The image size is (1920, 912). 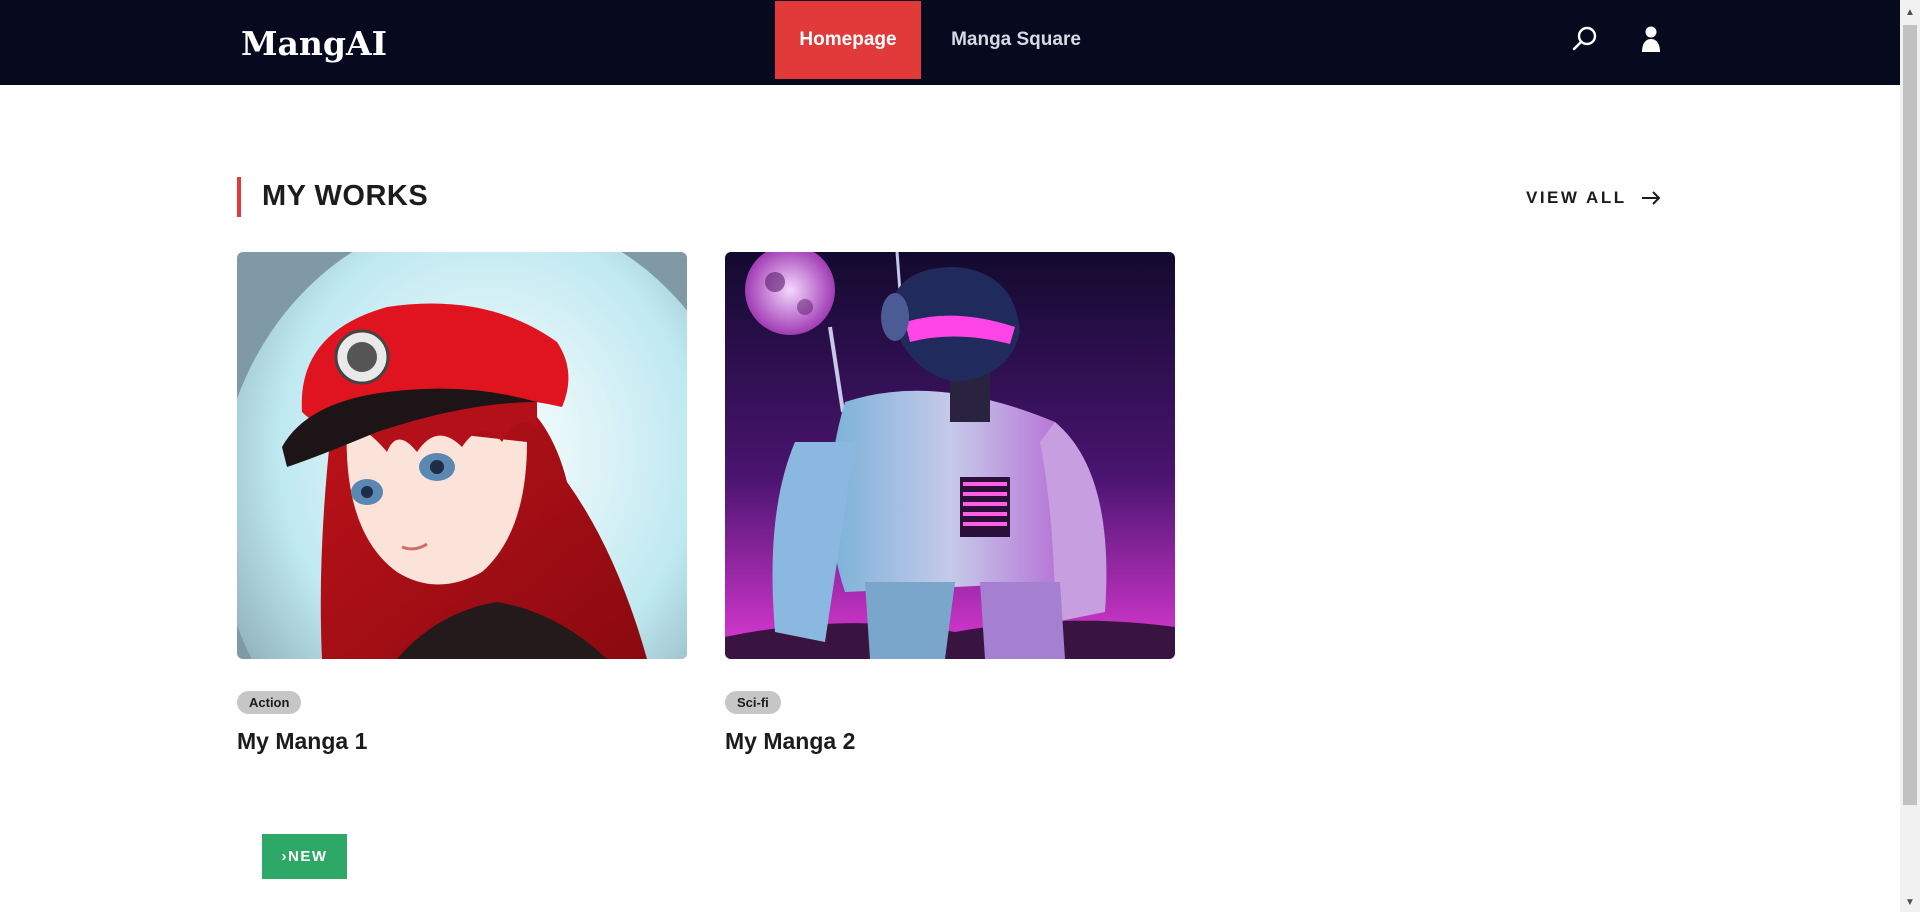 I want to click on section-title: MY WORKS, so click(x=345, y=196).